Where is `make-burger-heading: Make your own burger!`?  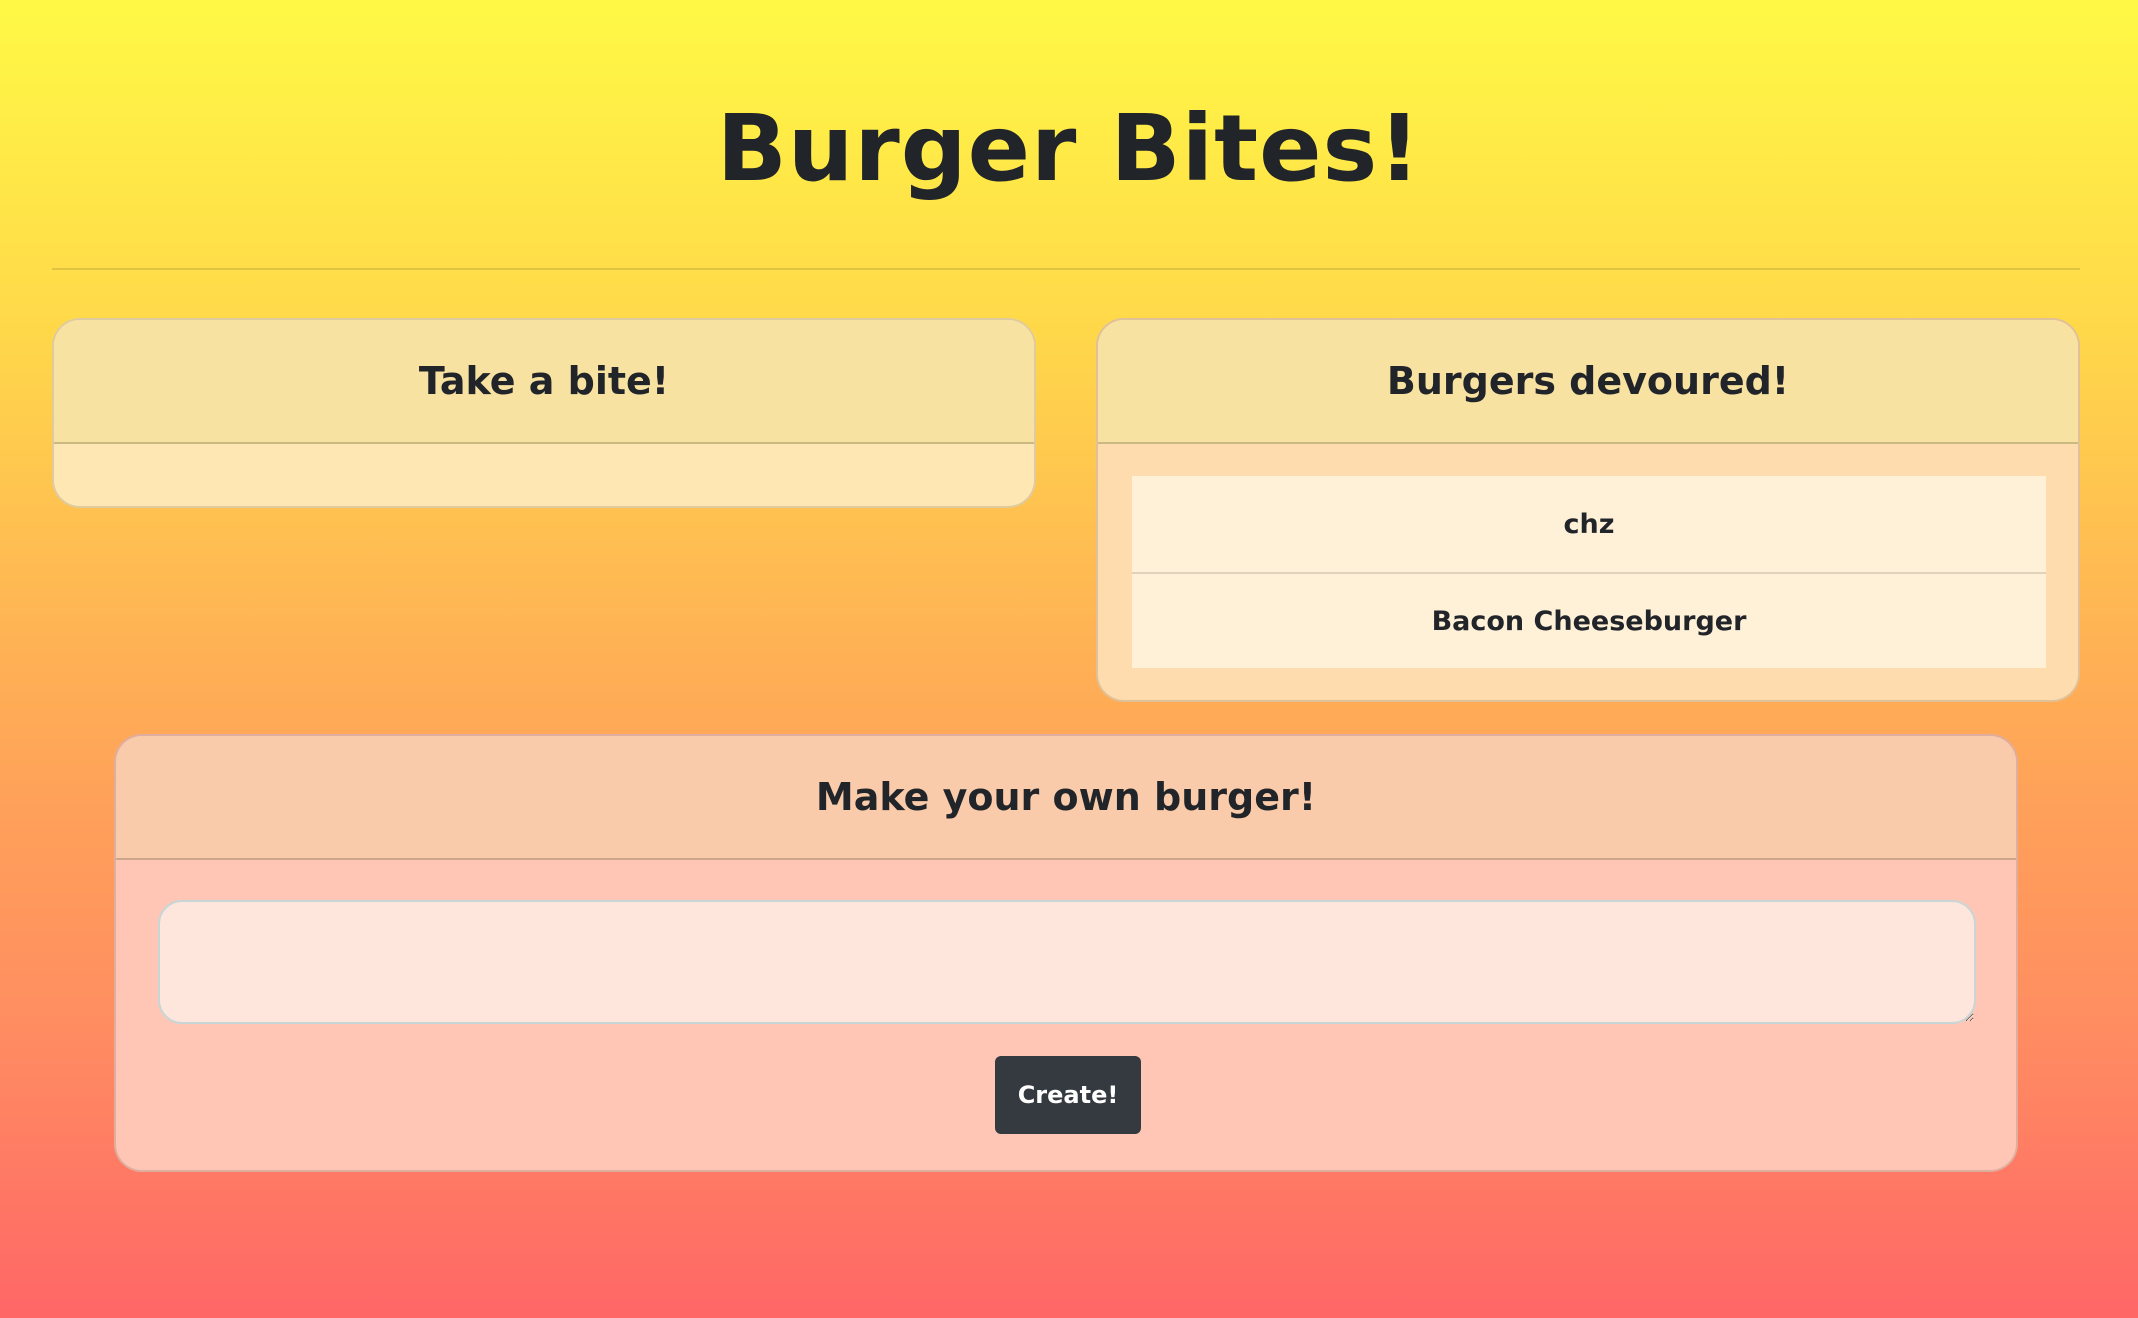 make-burger-heading: Make your own burger! is located at coordinates (1066, 798).